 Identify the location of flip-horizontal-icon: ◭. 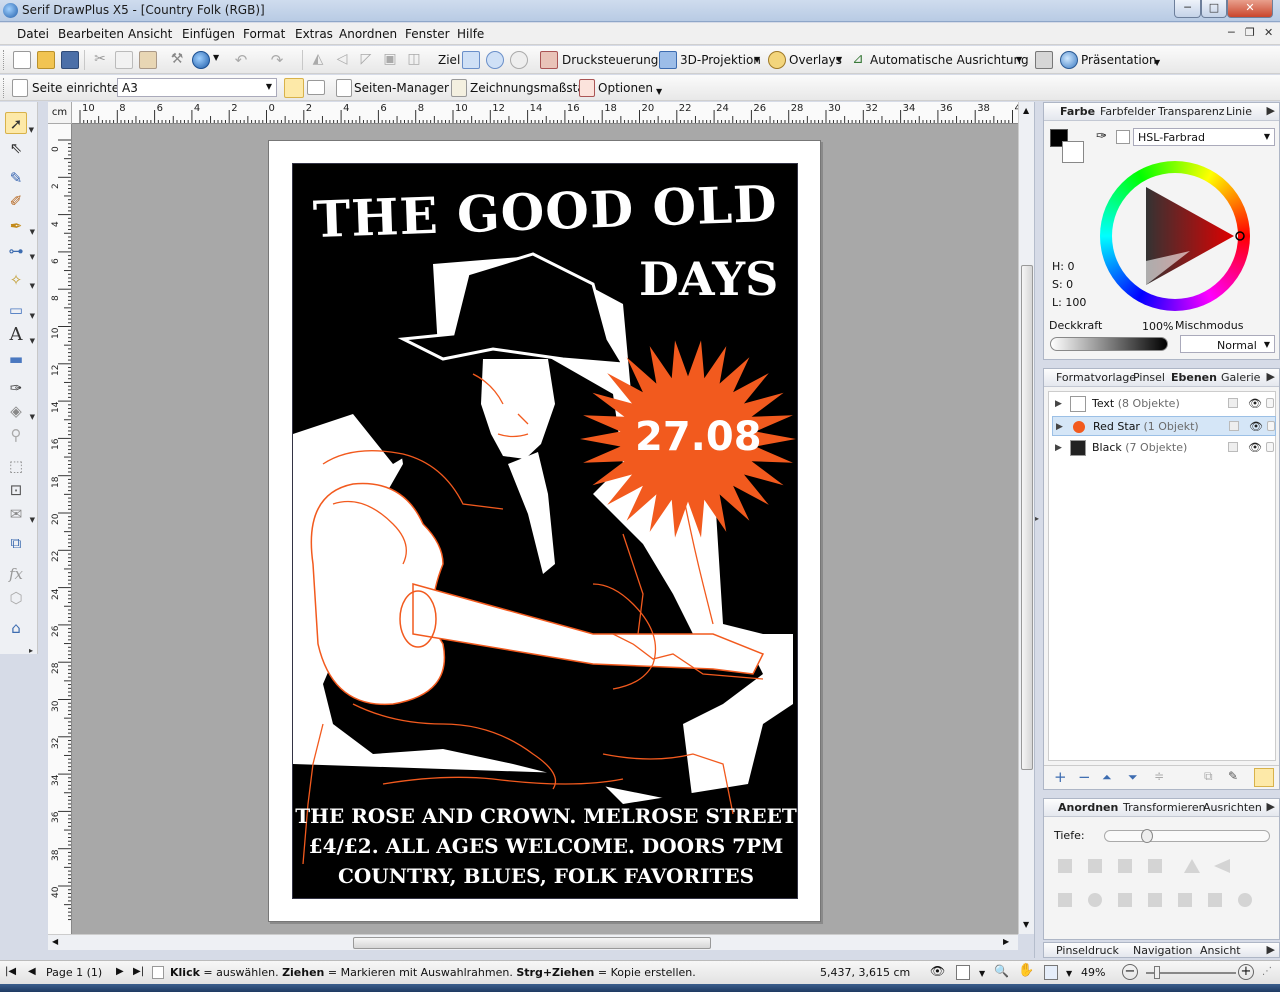
(318, 60).